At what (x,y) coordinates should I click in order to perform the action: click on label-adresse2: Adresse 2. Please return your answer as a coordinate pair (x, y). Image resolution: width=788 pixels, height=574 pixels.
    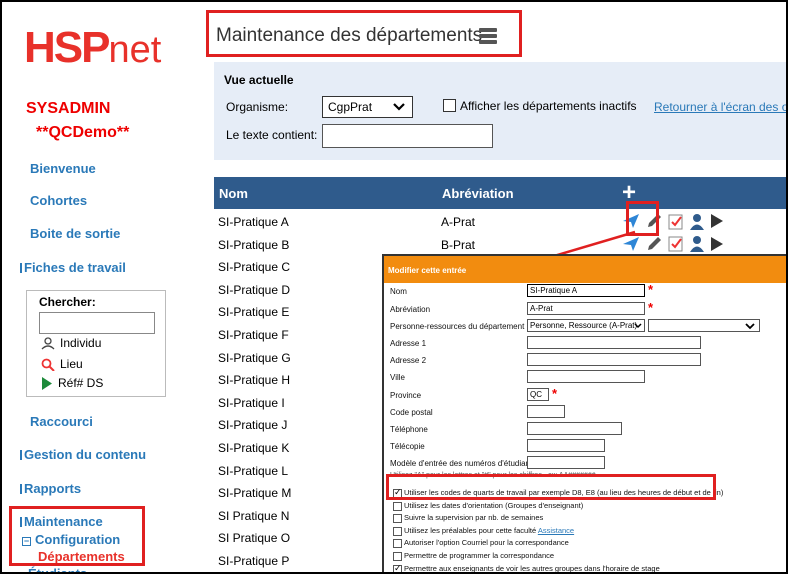
    Looking at the image, I should click on (408, 360).